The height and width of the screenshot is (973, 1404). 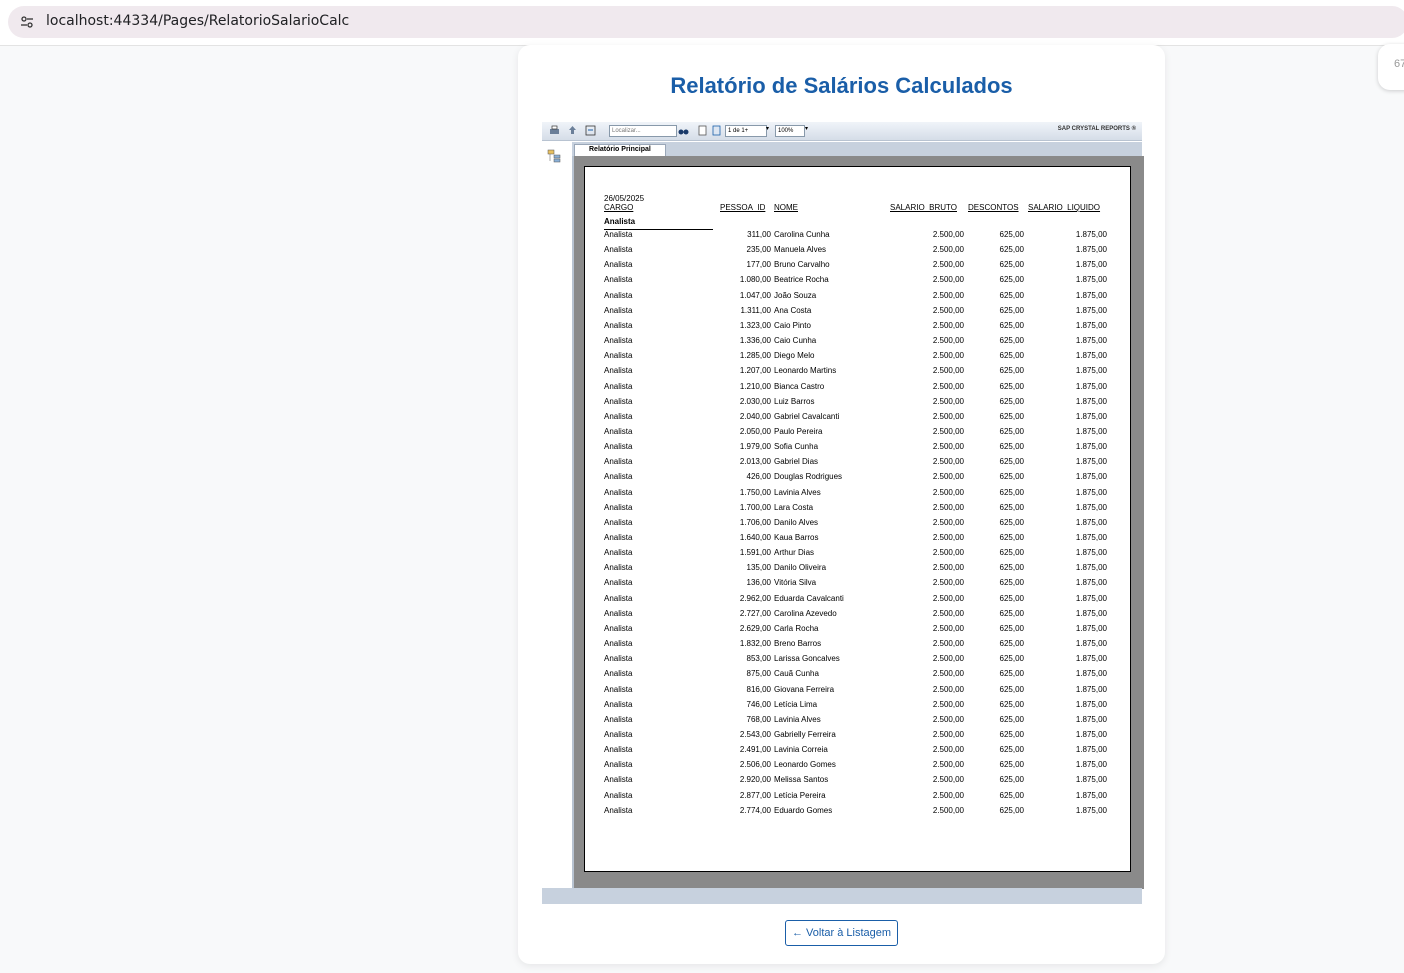 I want to click on cell-nome: Larissa Goncalves, so click(x=807, y=659).